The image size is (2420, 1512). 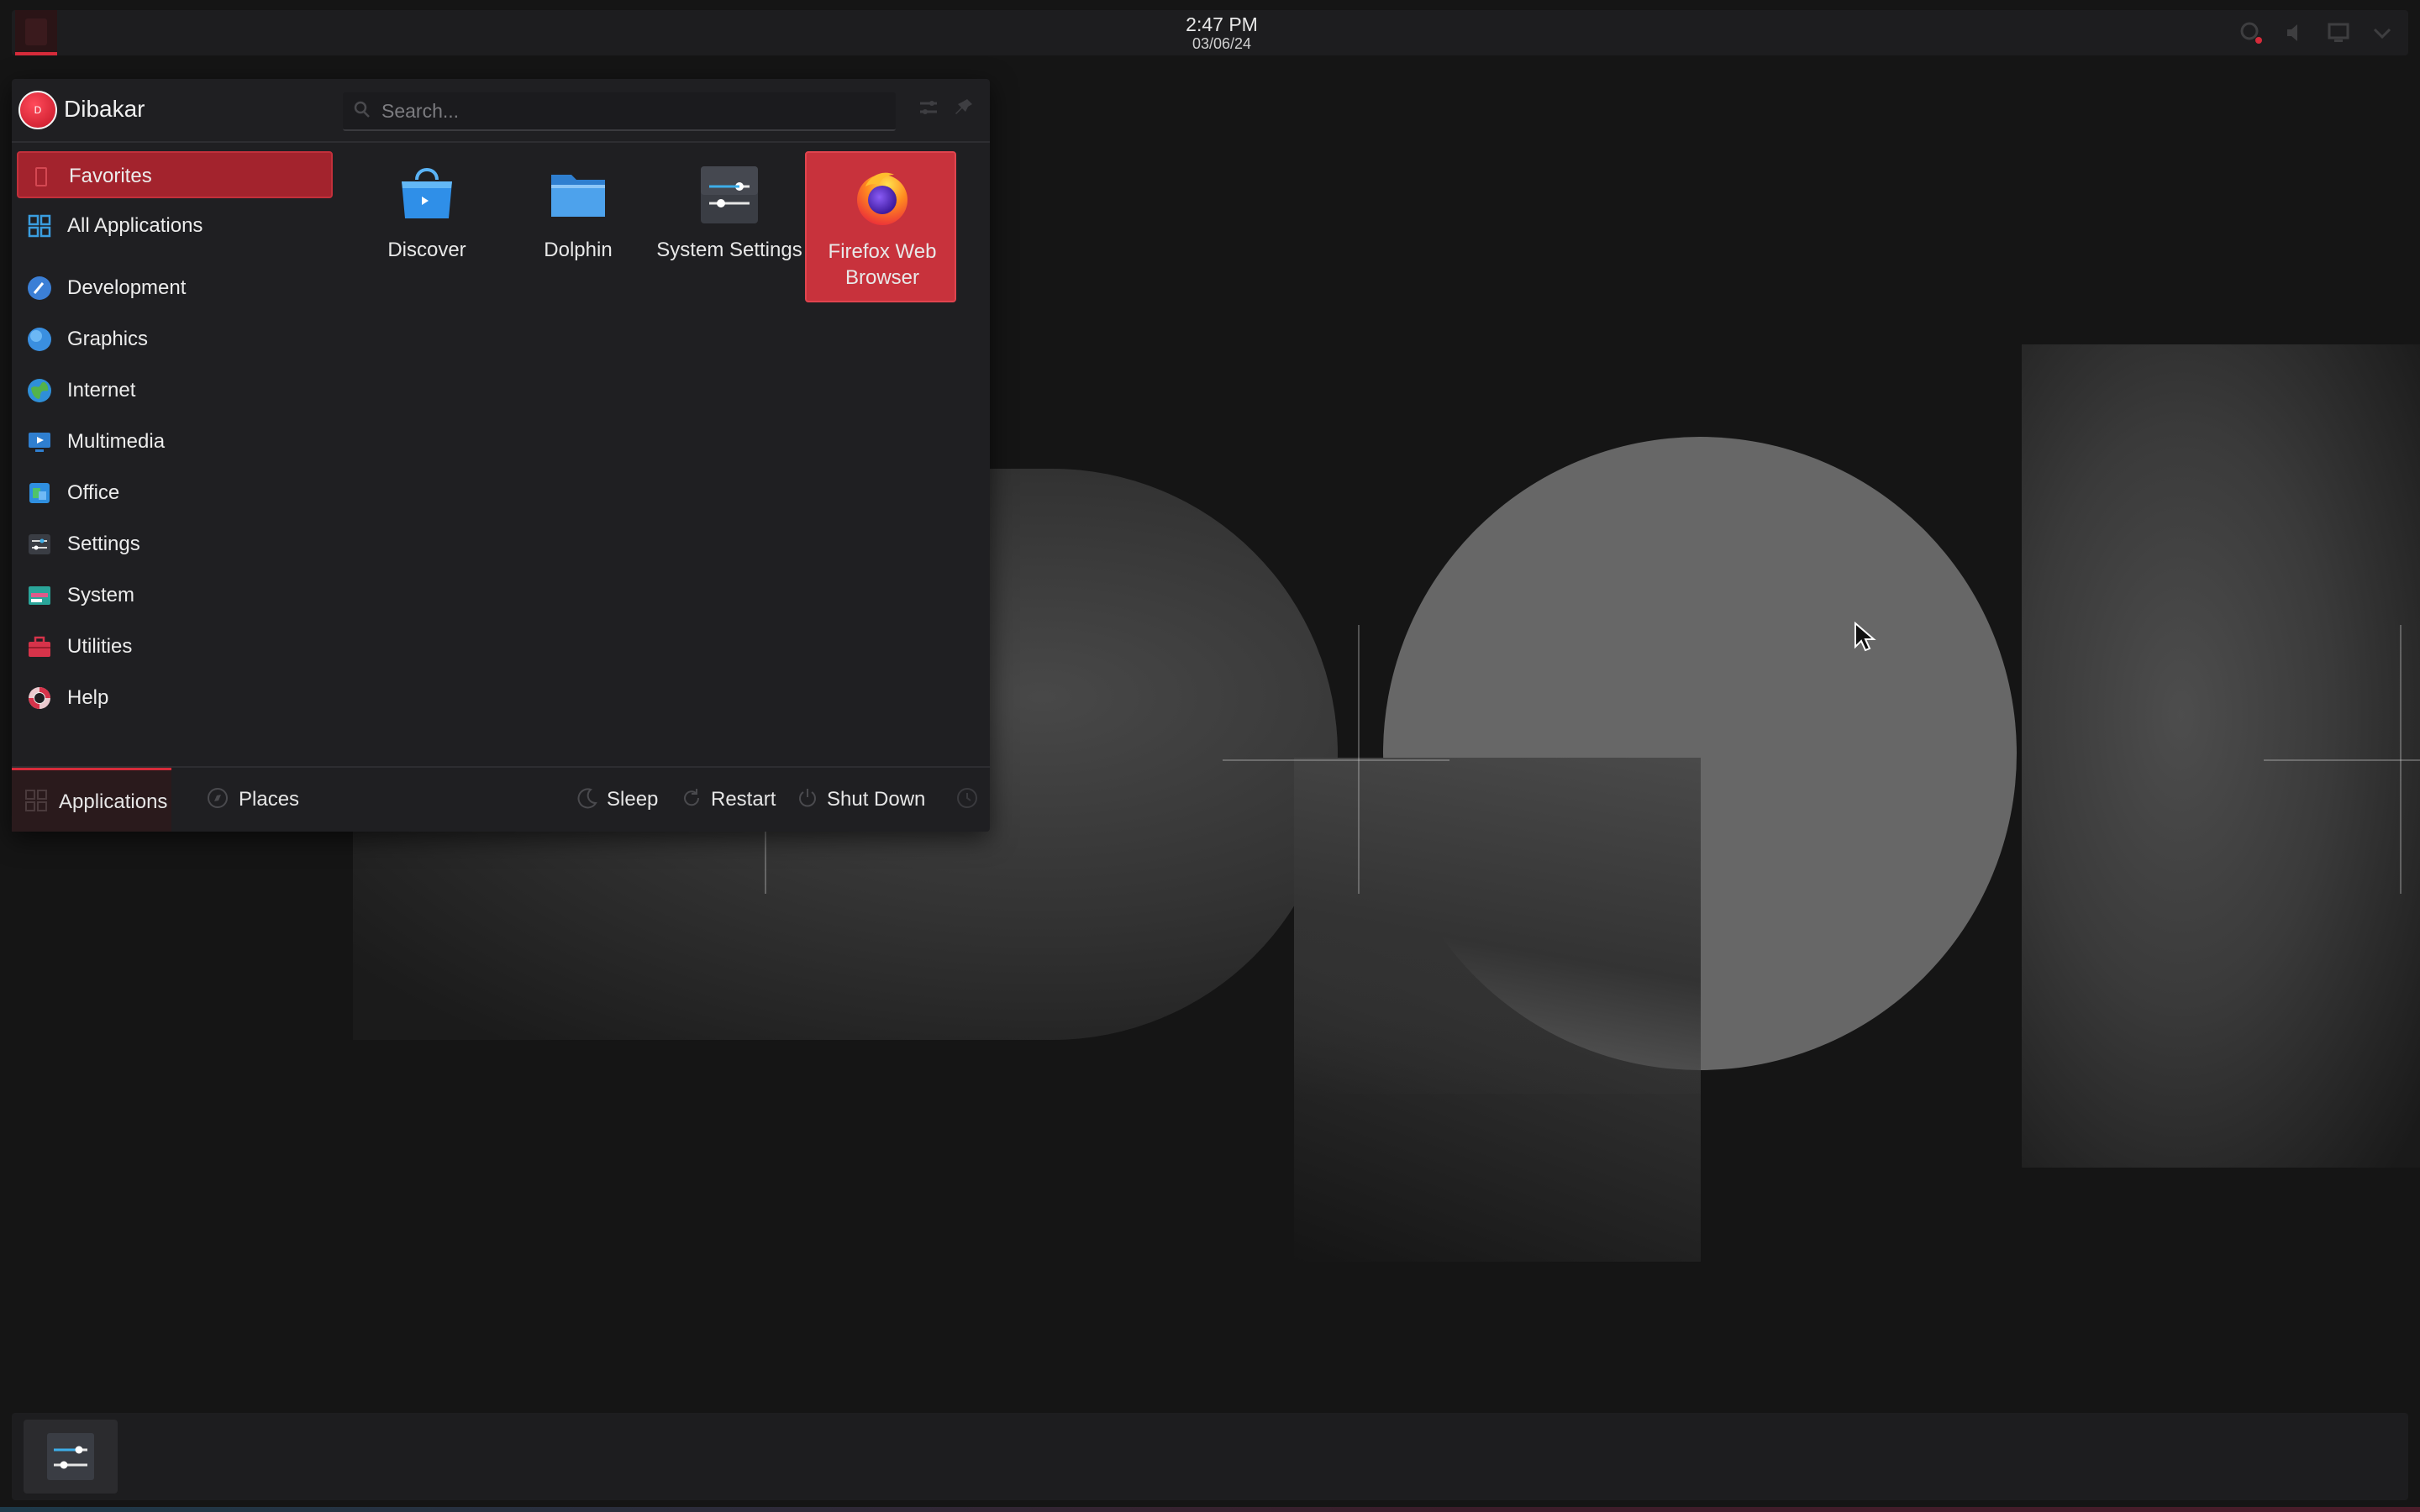 I want to click on top-panel: 2:47 PM 03/06/24, so click(x=1210, y=32).